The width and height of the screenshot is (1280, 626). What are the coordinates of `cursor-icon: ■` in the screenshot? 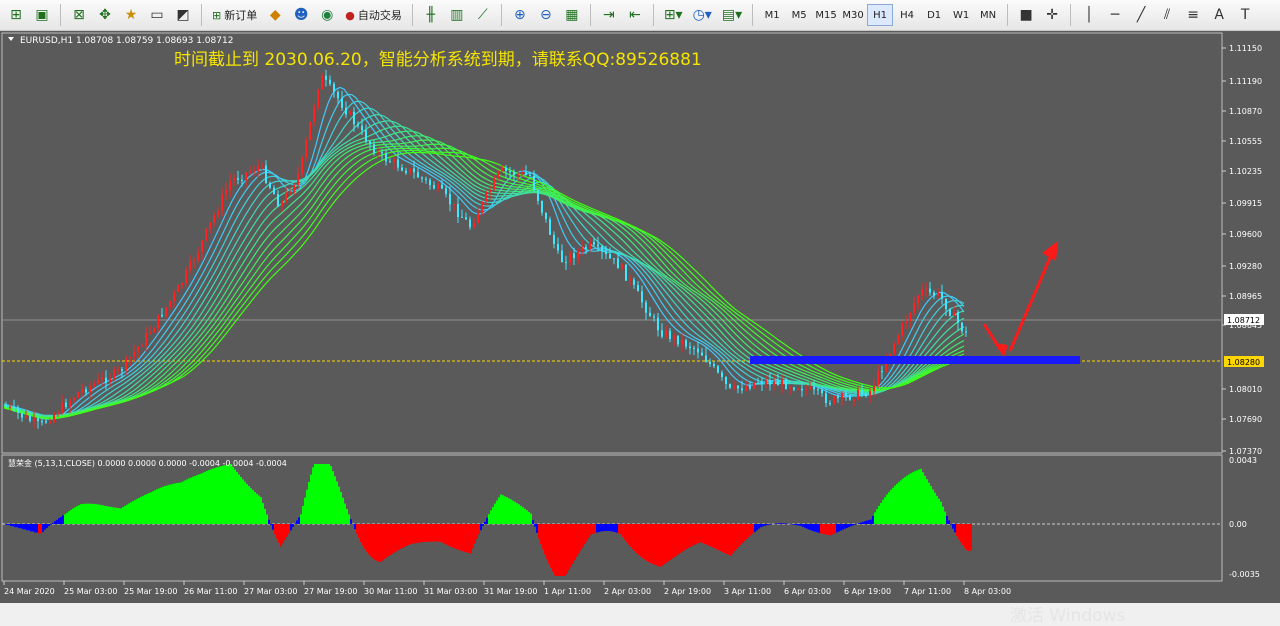 It's located at (1026, 15).